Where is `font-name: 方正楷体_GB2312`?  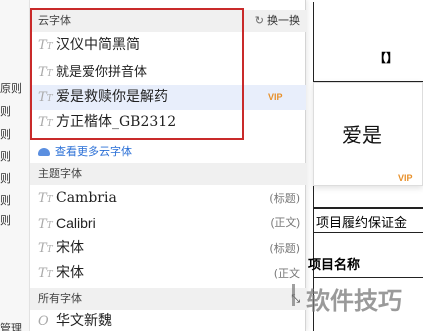
font-name: 方正楷体_GB2312 is located at coordinates (116, 122).